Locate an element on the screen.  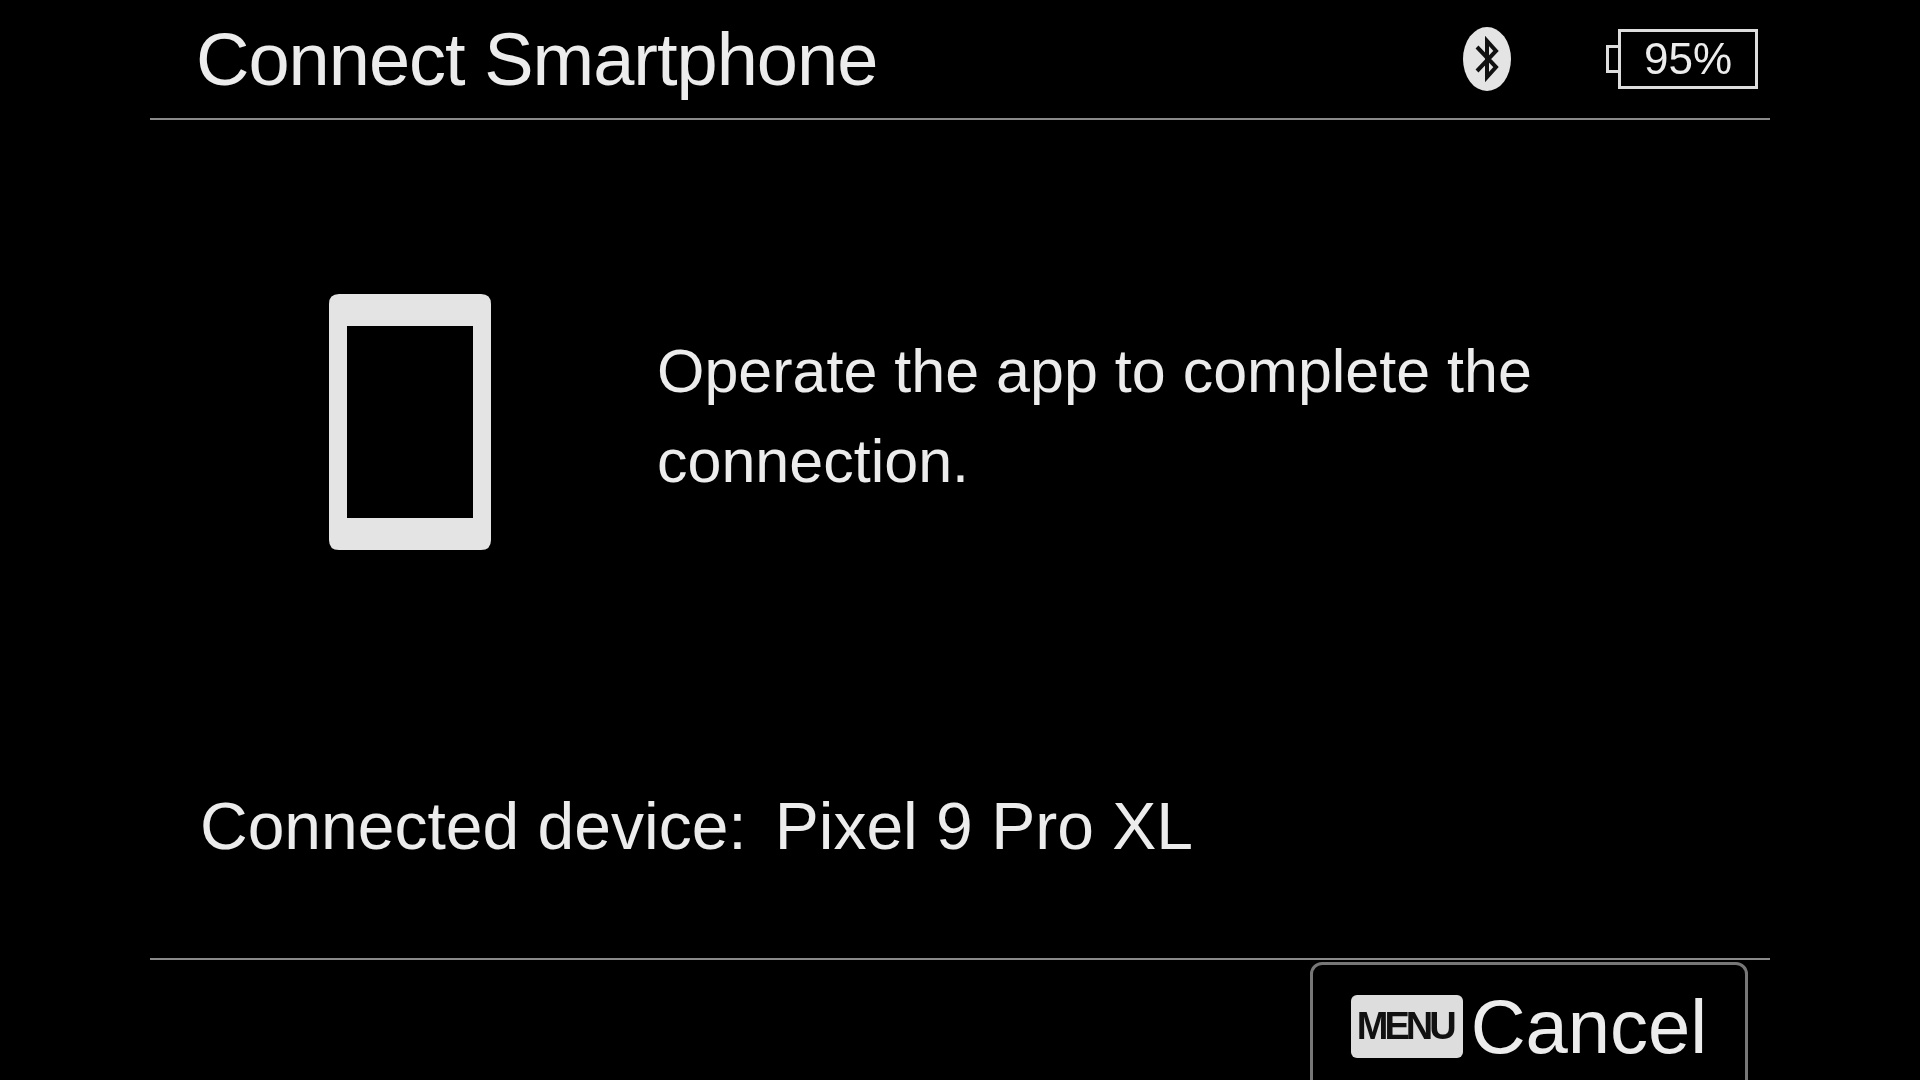
cancel-button: MENU Cancel is located at coordinates (1529, 1021).